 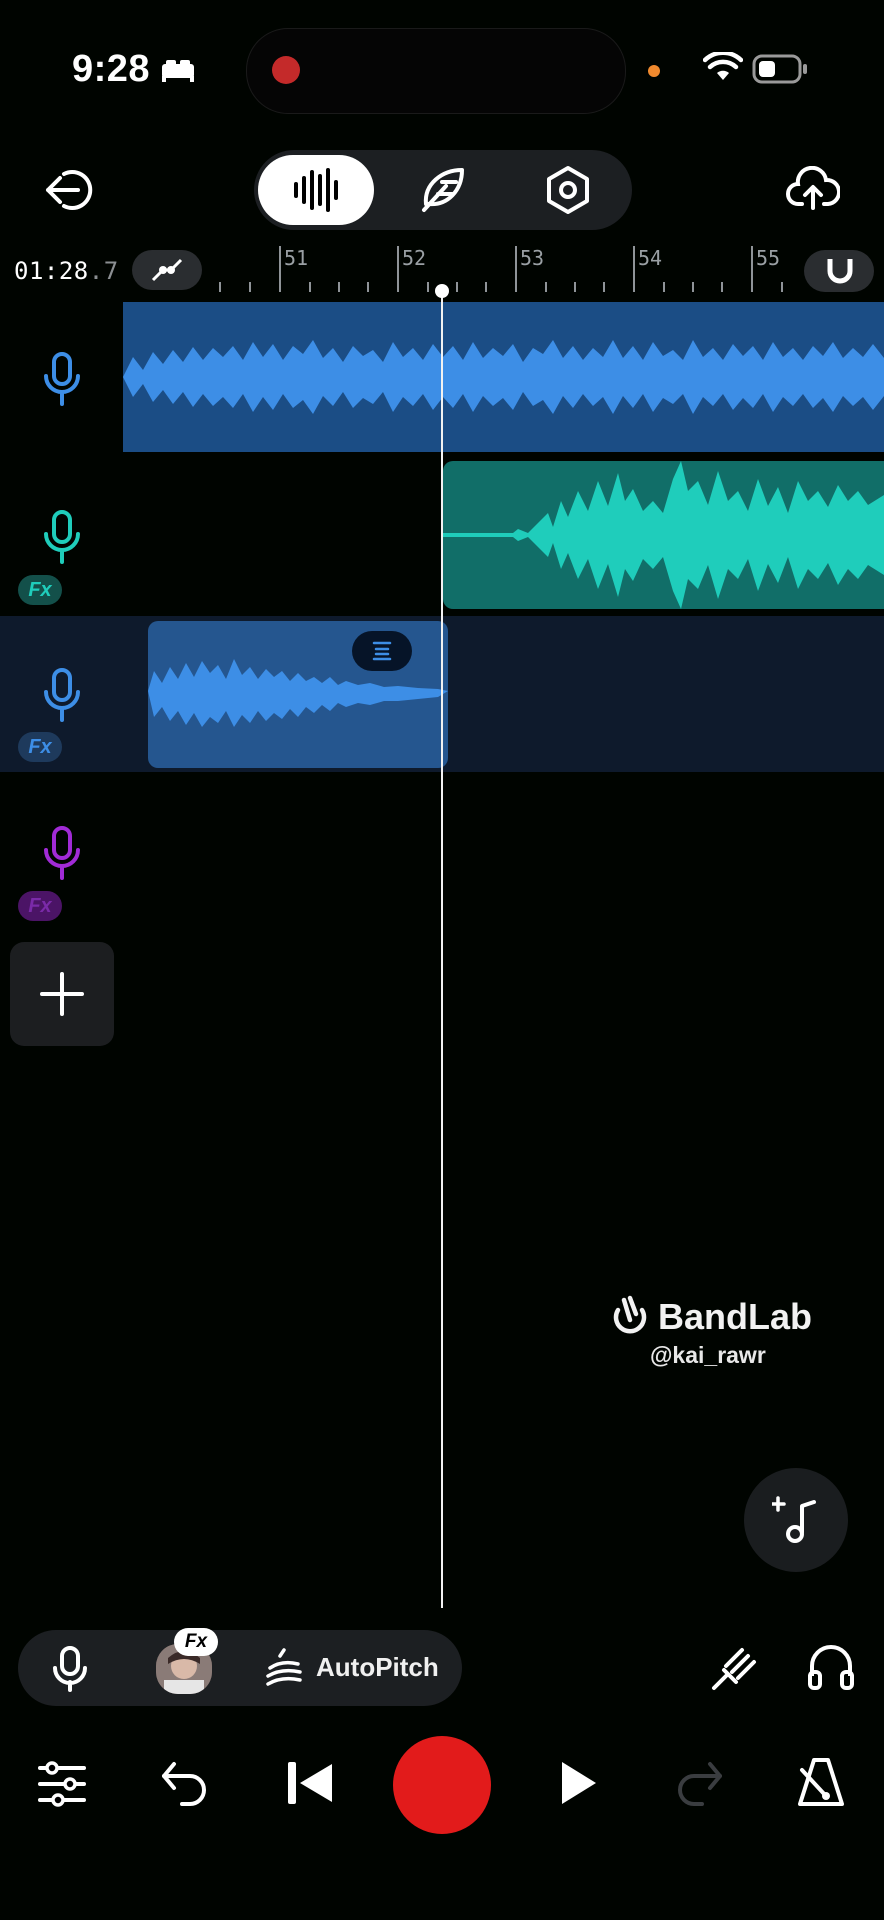 What do you see at coordinates (436, 71) in the screenshot?
I see `dynamic-island` at bounding box center [436, 71].